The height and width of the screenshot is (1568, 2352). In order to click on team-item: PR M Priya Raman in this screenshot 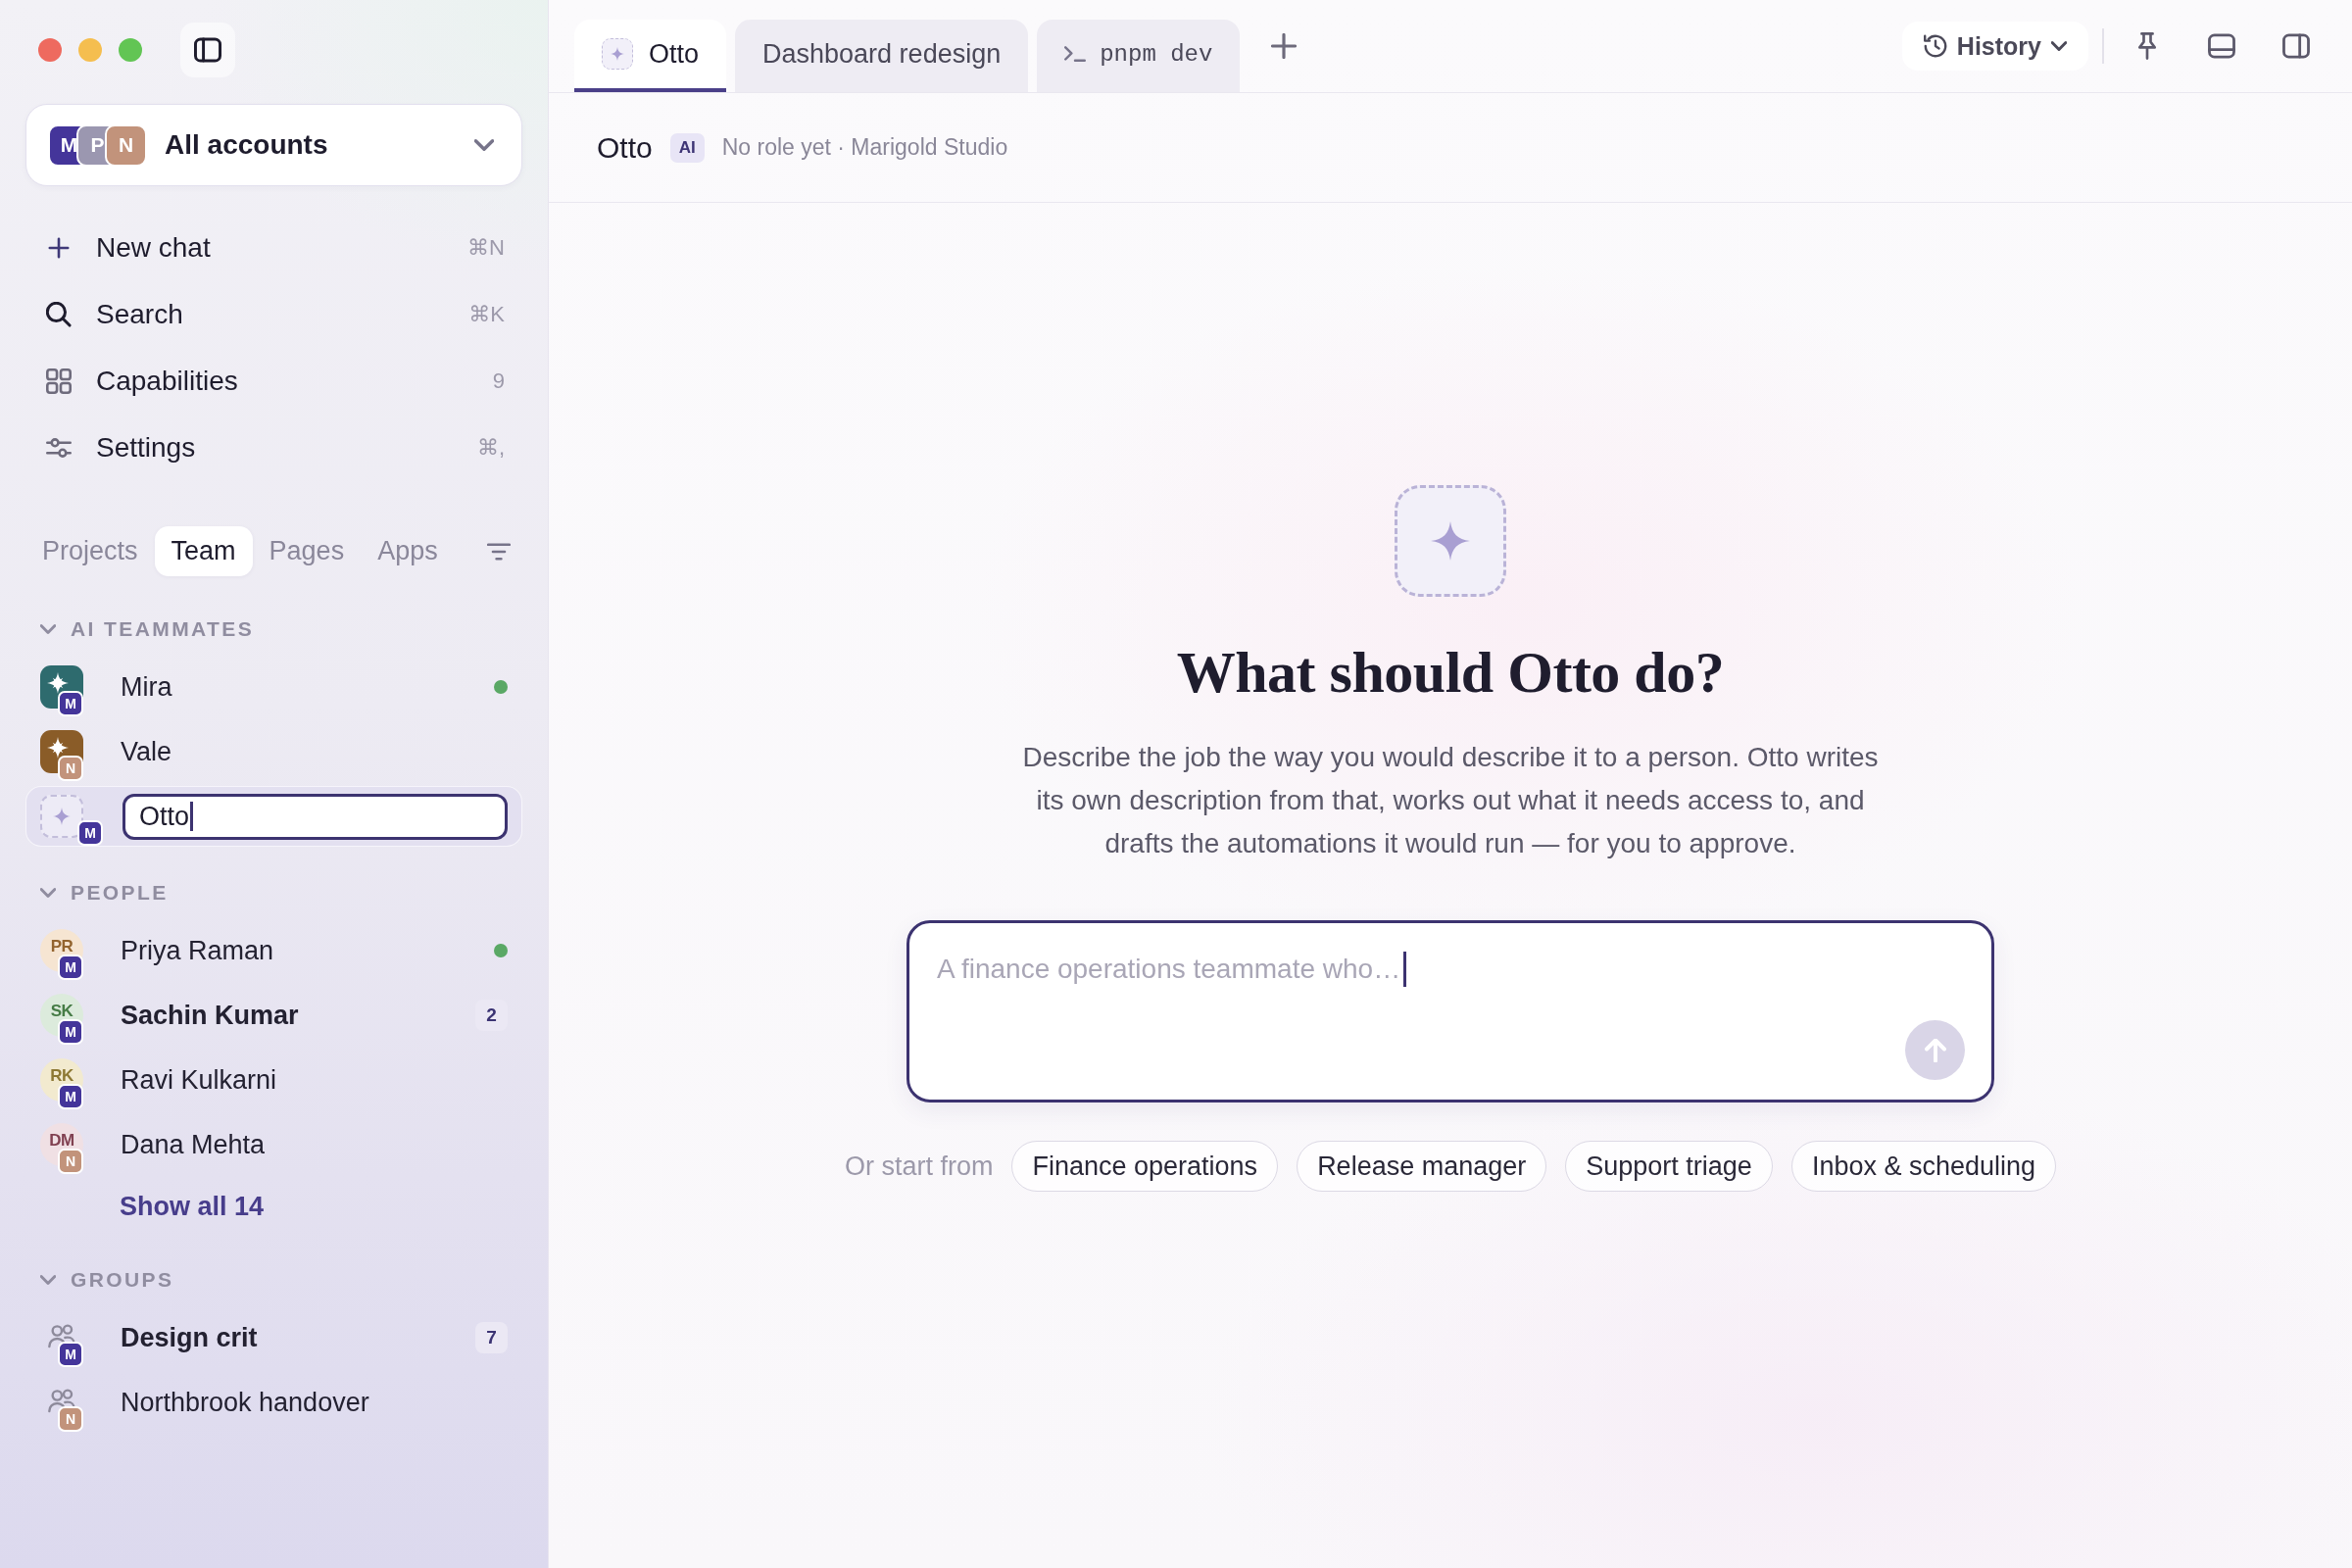, I will do `click(273, 950)`.